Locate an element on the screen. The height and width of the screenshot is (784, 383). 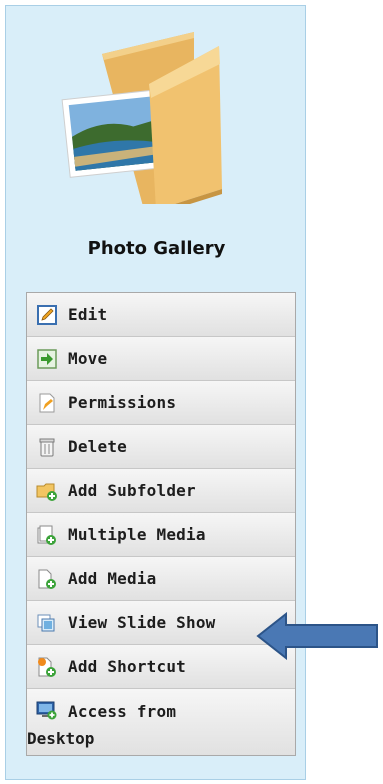
menu-item-add-media: Add Media is located at coordinates (161, 579).